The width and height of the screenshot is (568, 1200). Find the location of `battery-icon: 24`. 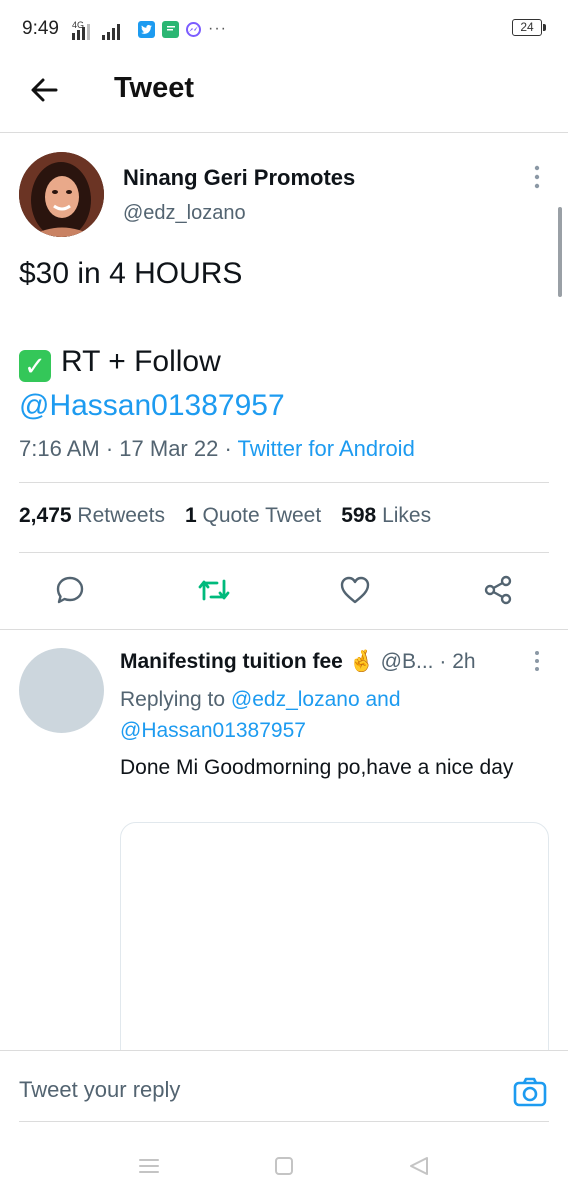

battery-icon: 24 is located at coordinates (529, 27).